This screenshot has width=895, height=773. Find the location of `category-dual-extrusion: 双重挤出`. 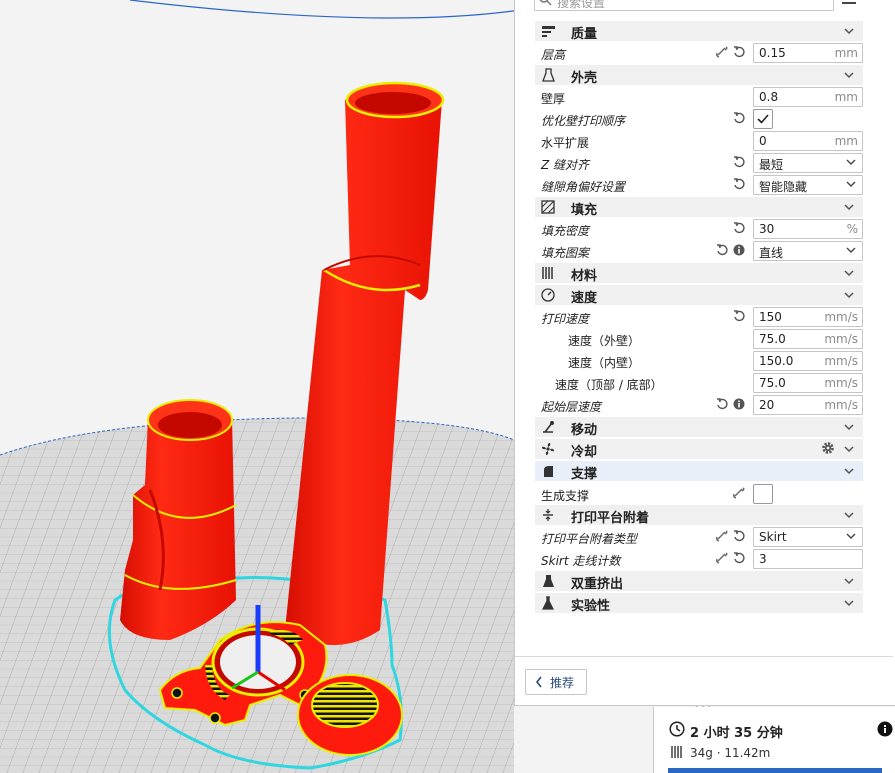

category-dual-extrusion: 双重挤出 is located at coordinates (699, 581).